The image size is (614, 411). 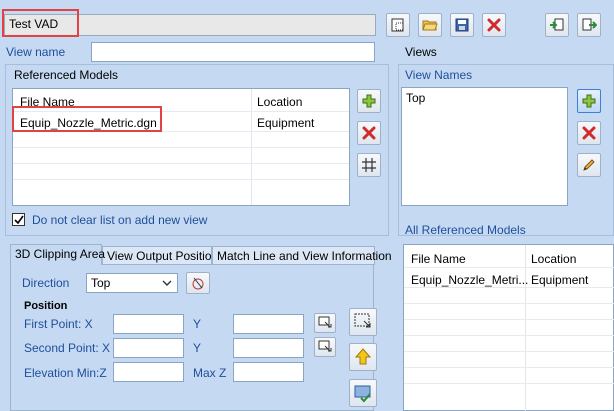 I want to click on save-disk-icon, so click(x=462, y=25).